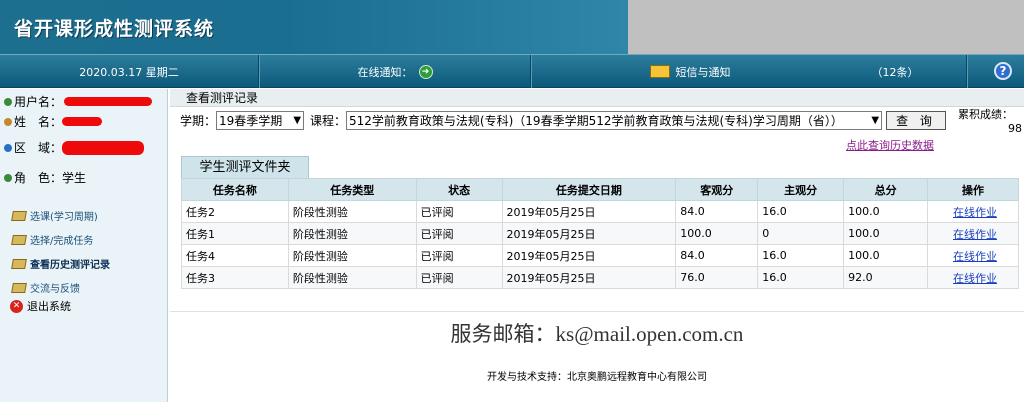 The height and width of the screenshot is (402, 1024). I want to click on user-id-field: 用户名：, so click(78, 101).